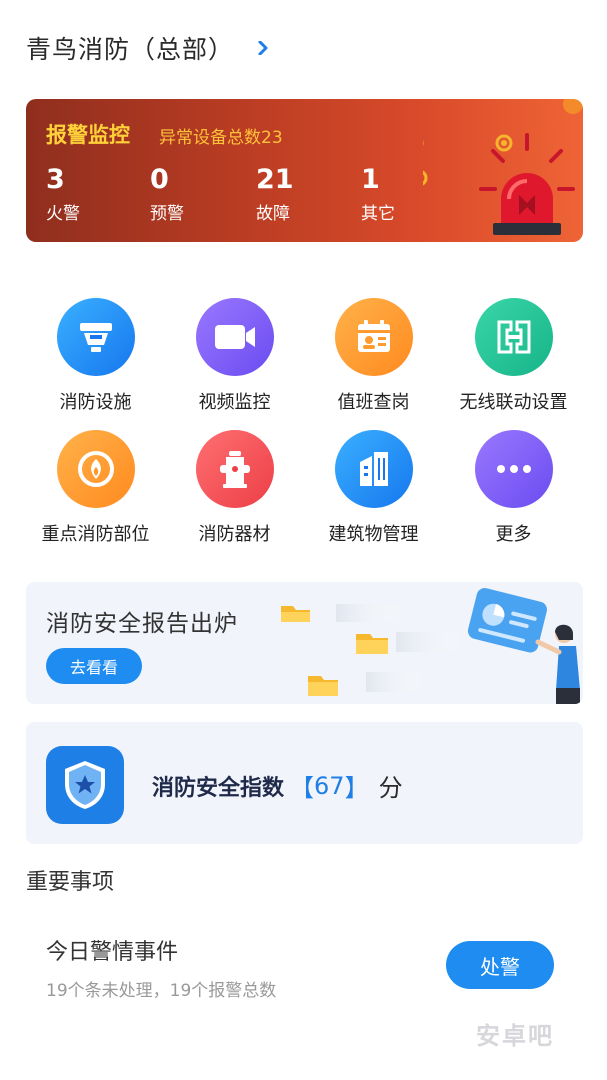 The height and width of the screenshot is (1080, 607). I want to click on grid-item-label: 值班查岗, so click(373, 402).